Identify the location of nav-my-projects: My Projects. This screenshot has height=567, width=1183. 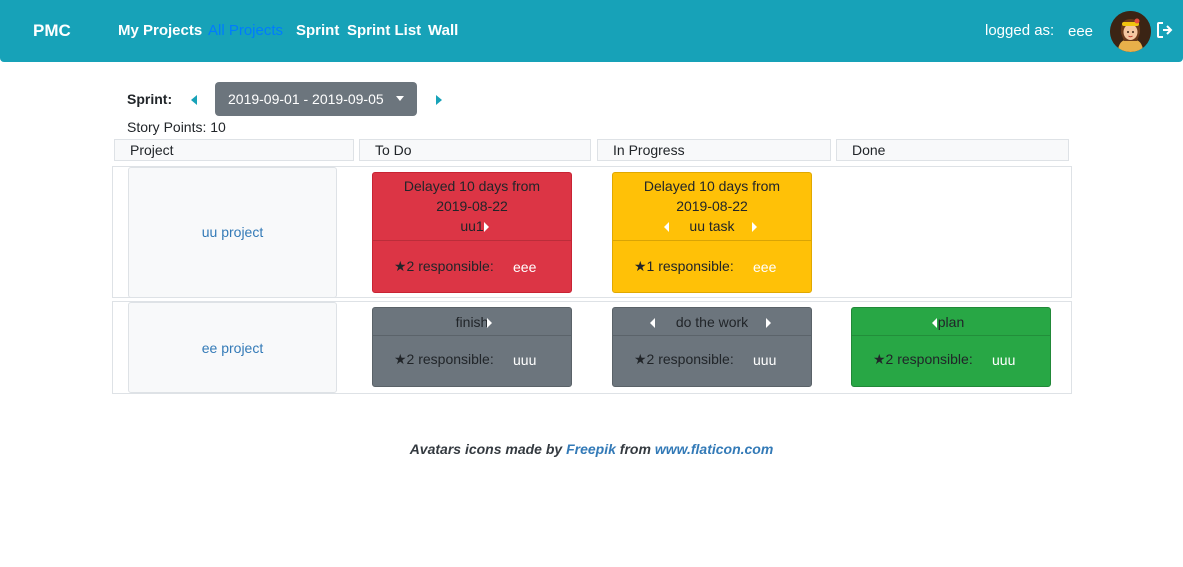
(160, 30).